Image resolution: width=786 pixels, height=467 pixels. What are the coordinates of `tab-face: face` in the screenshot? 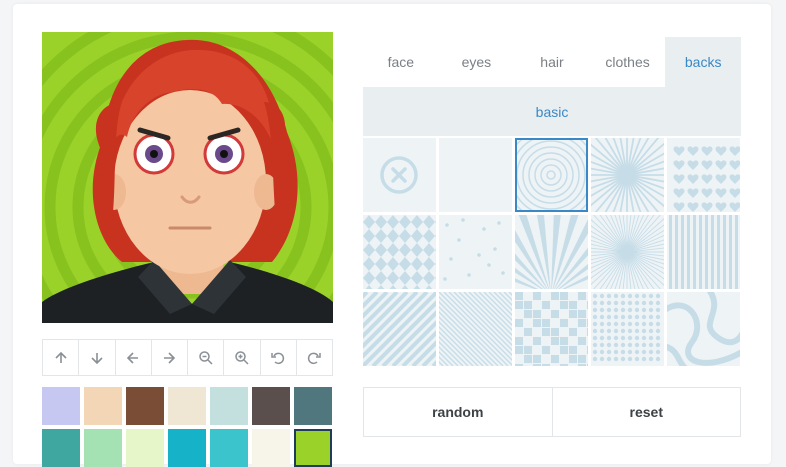 It's located at (401, 62).